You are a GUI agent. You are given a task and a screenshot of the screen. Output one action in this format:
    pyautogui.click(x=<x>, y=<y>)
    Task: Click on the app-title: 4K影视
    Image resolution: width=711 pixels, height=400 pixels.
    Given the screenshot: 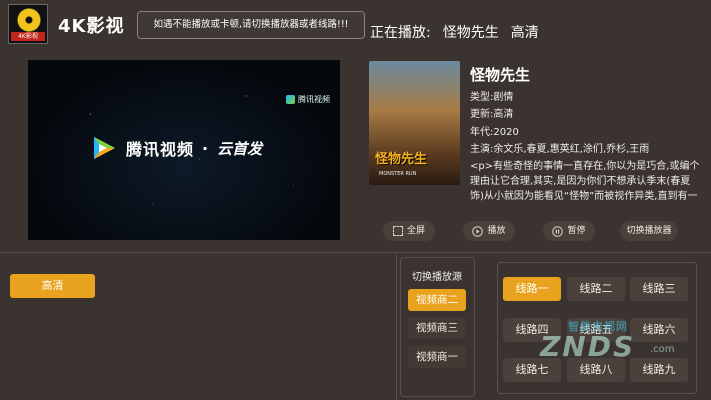 What is the action you would take?
    pyautogui.click(x=91, y=26)
    